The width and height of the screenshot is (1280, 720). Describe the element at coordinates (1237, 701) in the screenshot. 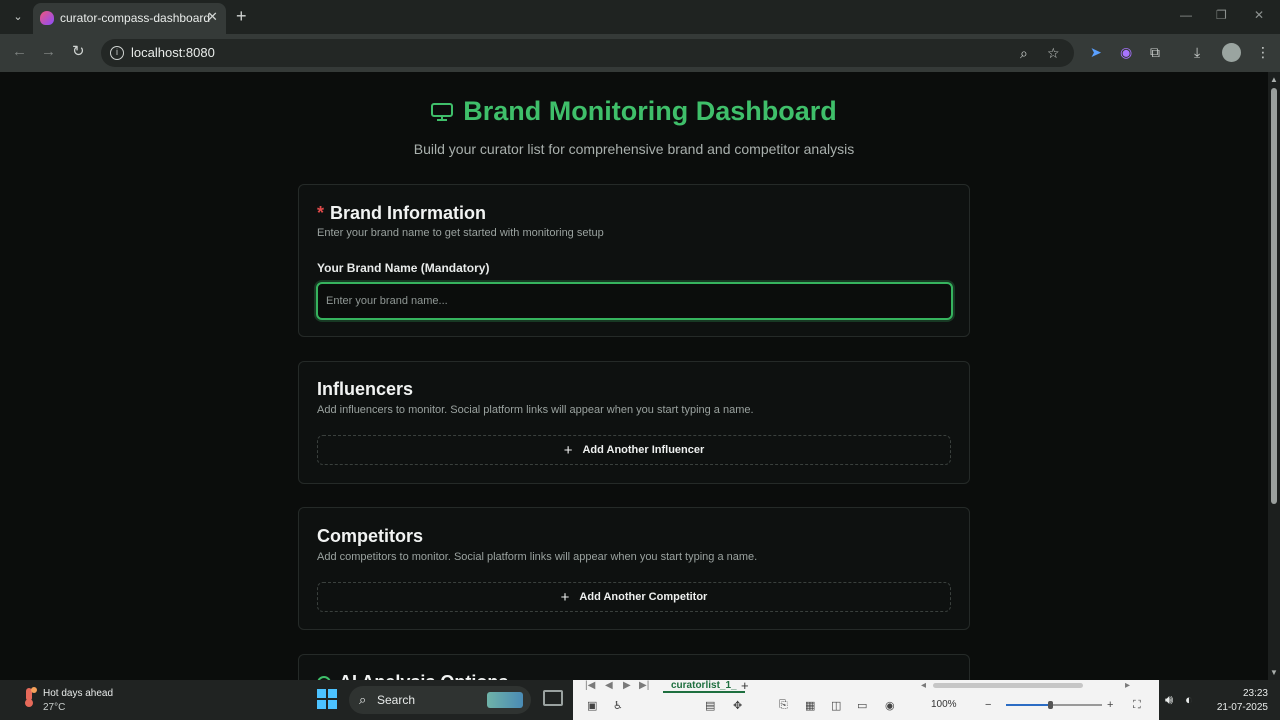

I see `system-clock: 23:23 21-07-2025` at that location.